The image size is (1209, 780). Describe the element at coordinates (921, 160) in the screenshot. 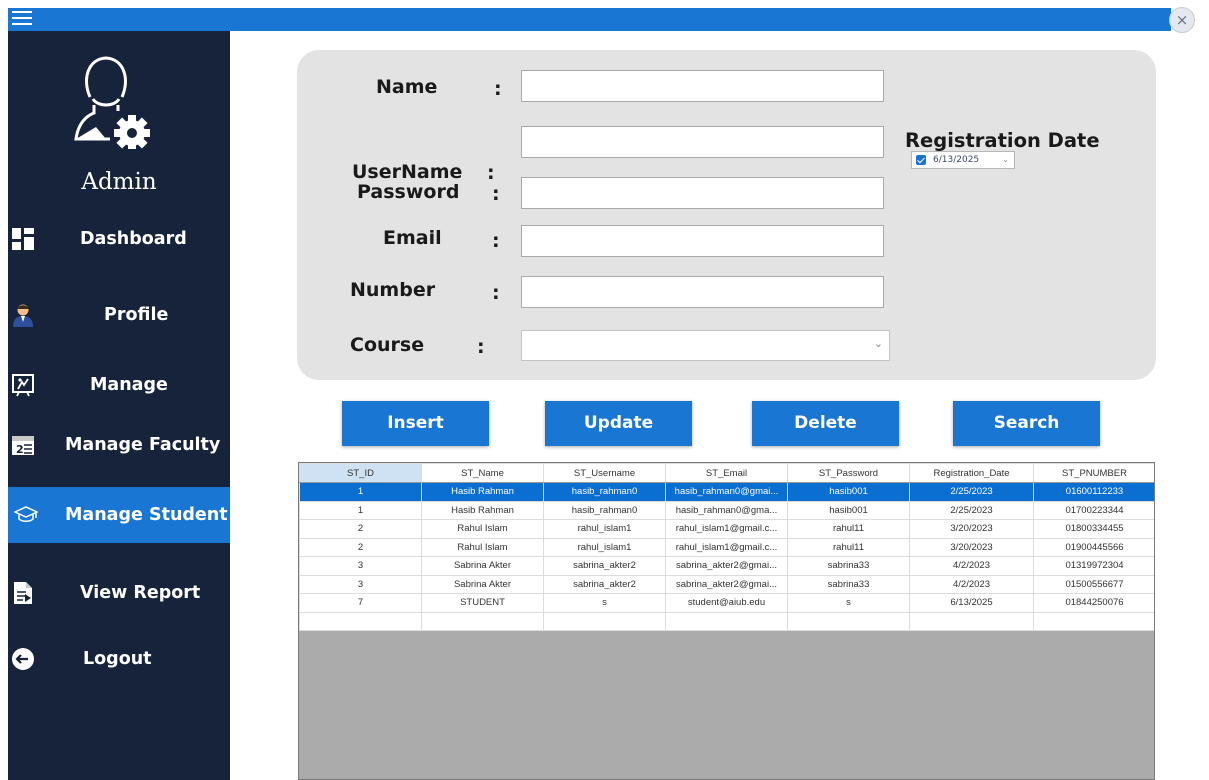

I see `date-enabled-checkbox` at that location.